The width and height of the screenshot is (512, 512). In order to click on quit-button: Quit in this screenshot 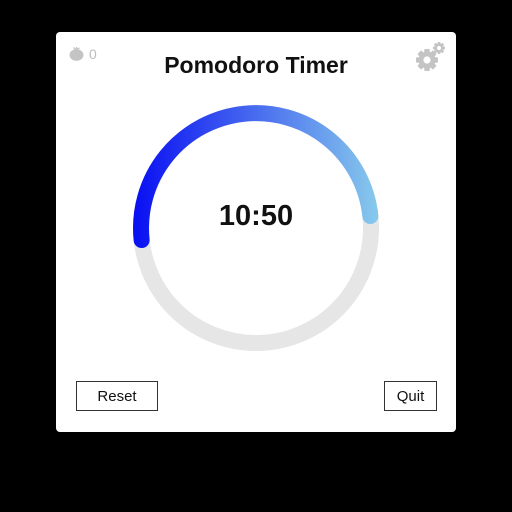, I will do `click(410, 396)`.